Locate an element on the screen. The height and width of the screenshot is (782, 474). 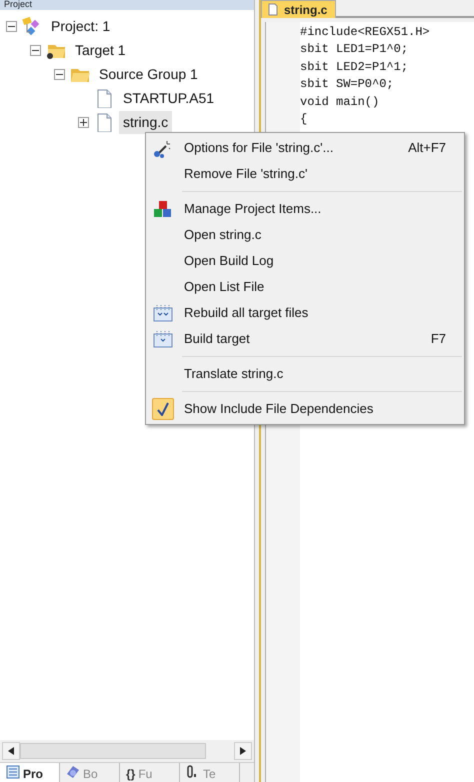
tree-item: string.c is located at coordinates (145, 122).